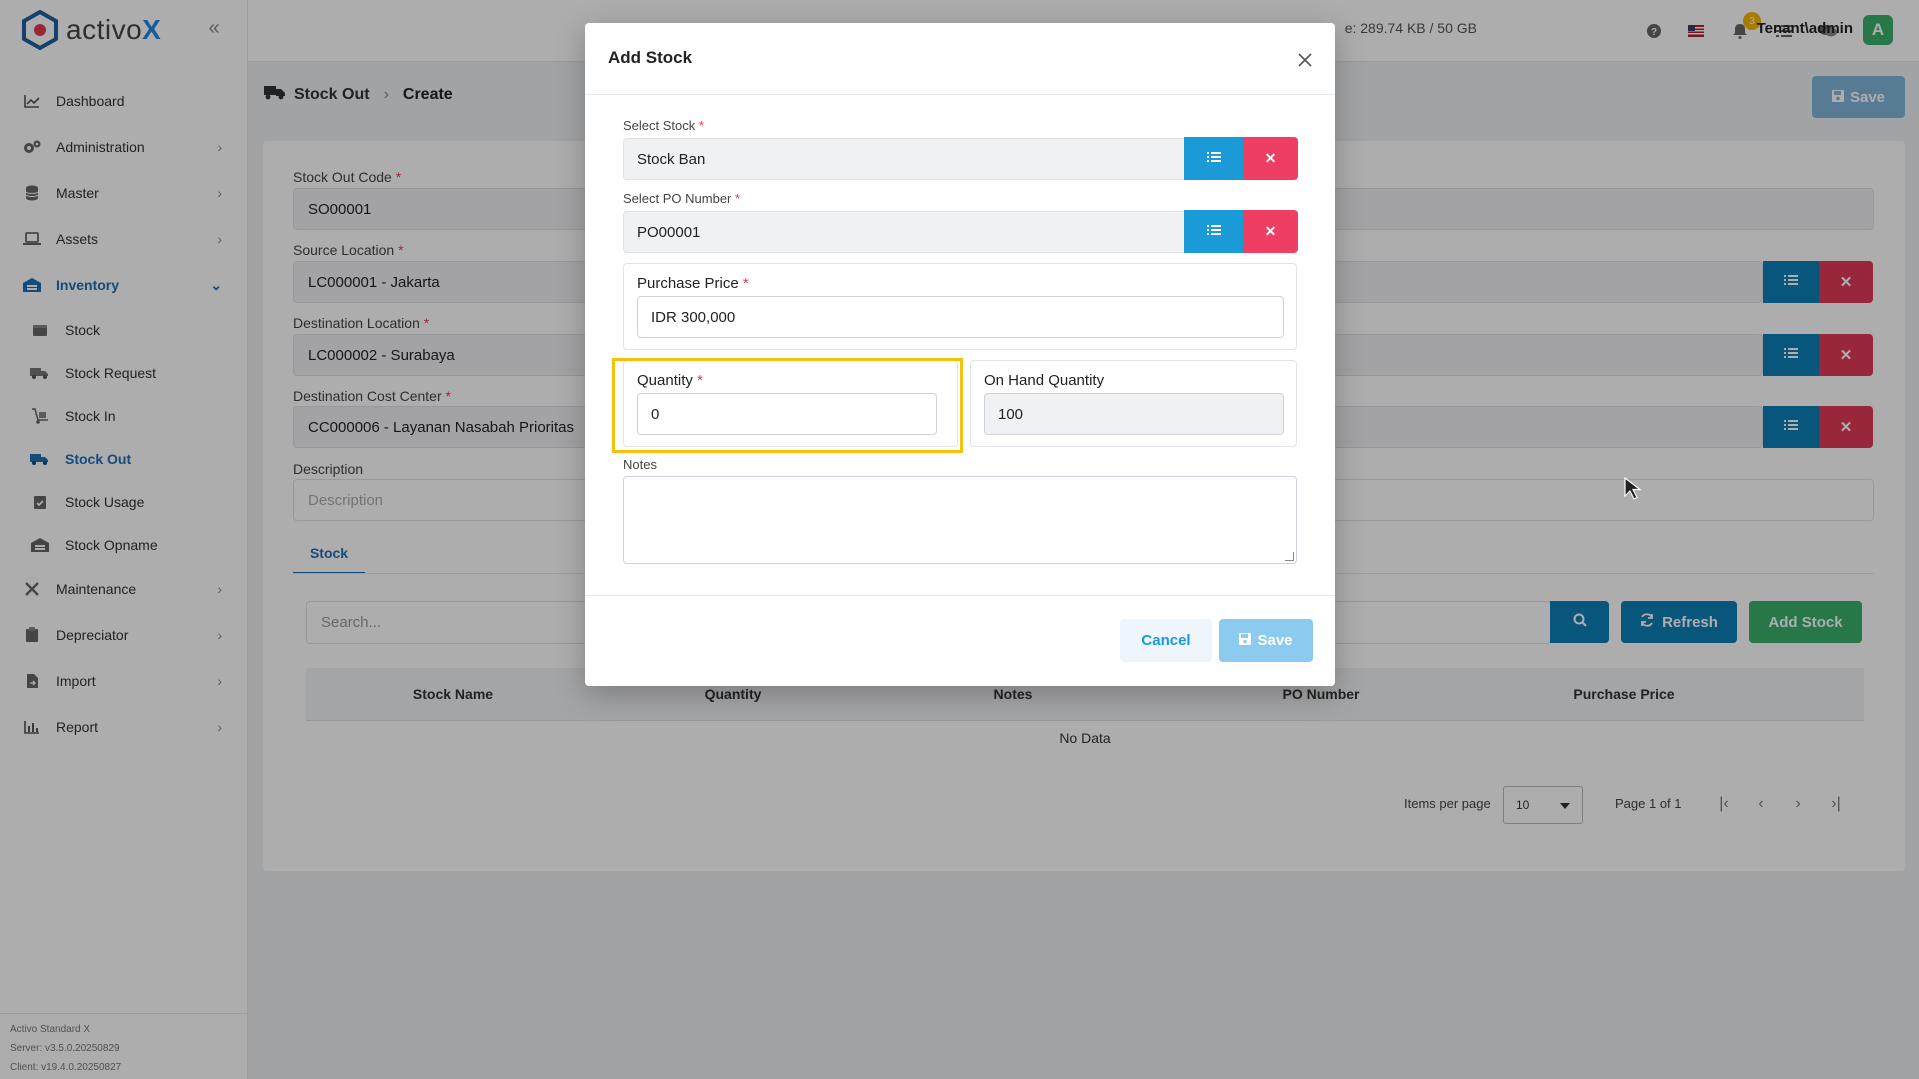 The image size is (1919, 1079). Describe the element at coordinates (640, 464) in the screenshot. I see `notes-label: Notes` at that location.